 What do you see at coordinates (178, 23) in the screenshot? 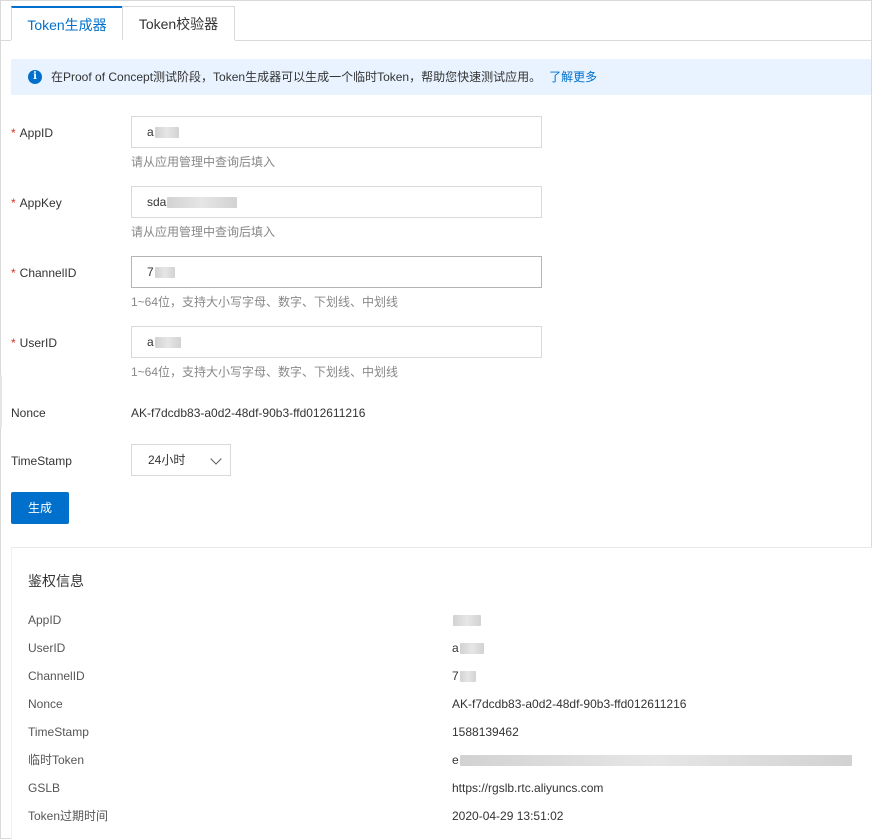
I see `tab-token-validator: Token校验器` at bounding box center [178, 23].